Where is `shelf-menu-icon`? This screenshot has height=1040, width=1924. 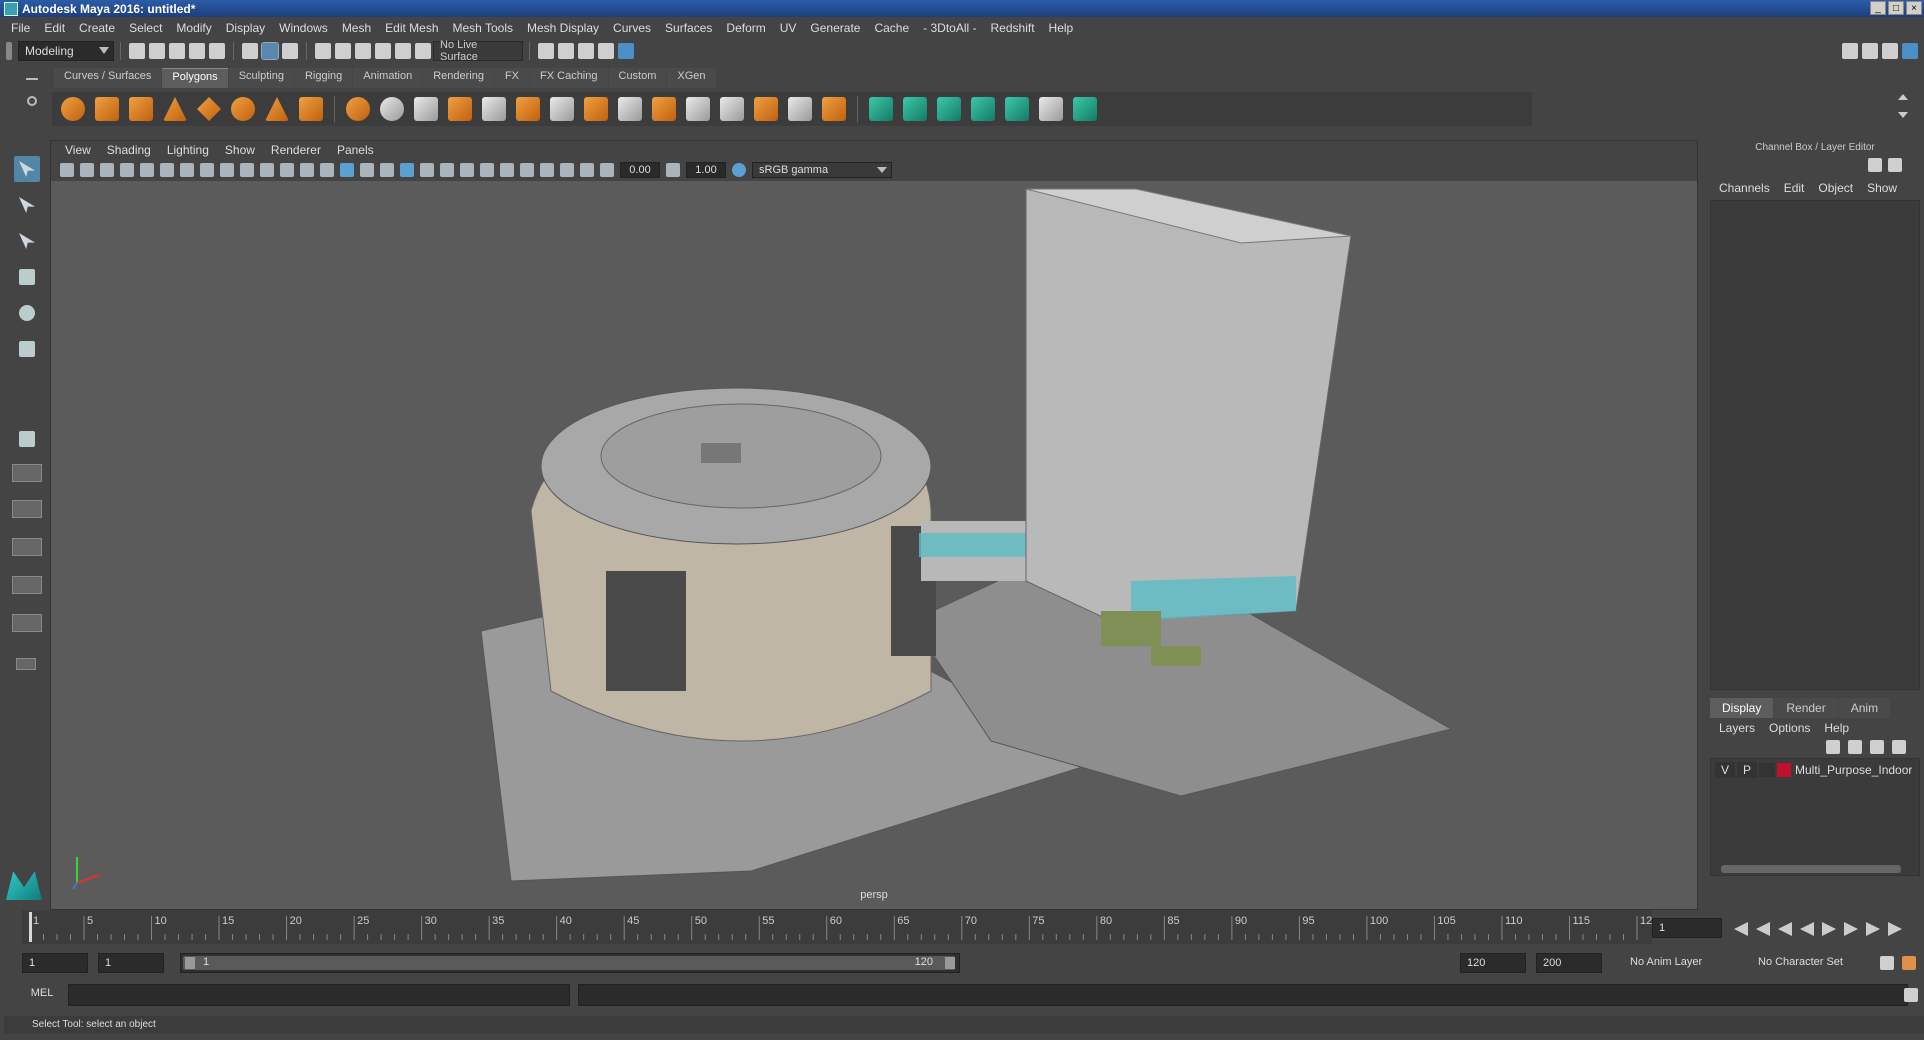
shelf-menu-icon is located at coordinates (32, 79).